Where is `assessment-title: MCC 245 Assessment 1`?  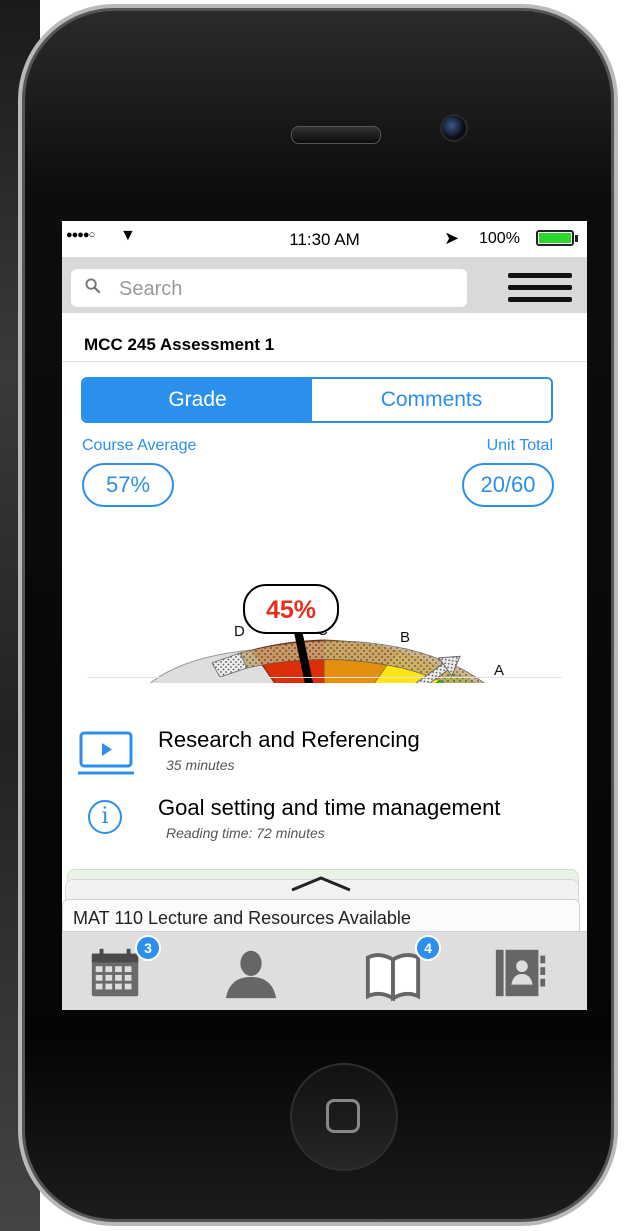
assessment-title: MCC 245 Assessment 1 is located at coordinates (179, 344).